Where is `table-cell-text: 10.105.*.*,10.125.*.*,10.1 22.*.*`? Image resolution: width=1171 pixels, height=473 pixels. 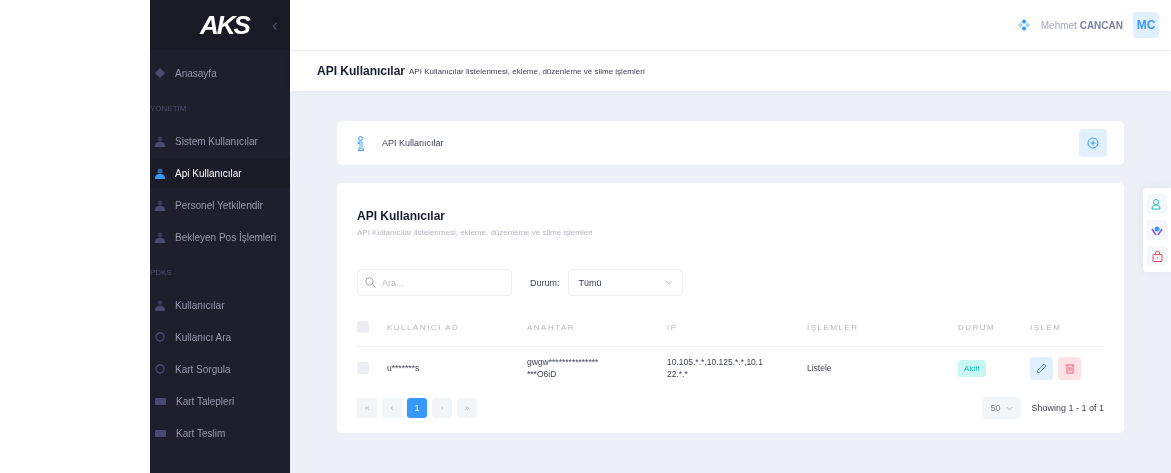 table-cell-text: 10.105.*.*,10.125.*.*,10.1 22.*.* is located at coordinates (715, 368).